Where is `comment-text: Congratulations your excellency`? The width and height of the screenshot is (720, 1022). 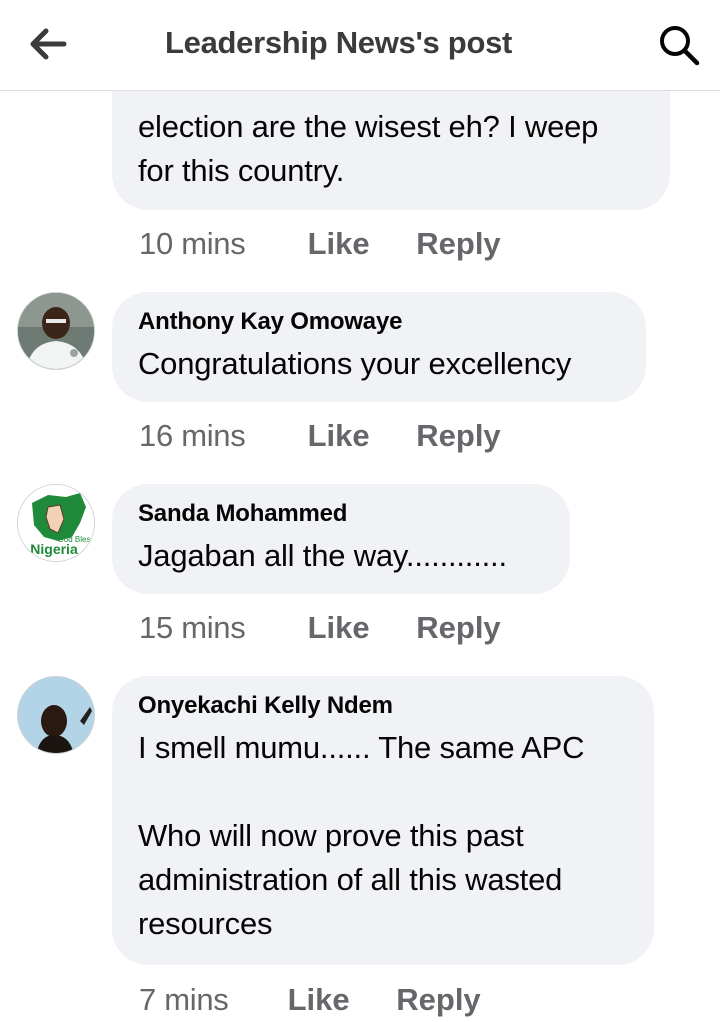 comment-text: Congratulations your excellency is located at coordinates (355, 363).